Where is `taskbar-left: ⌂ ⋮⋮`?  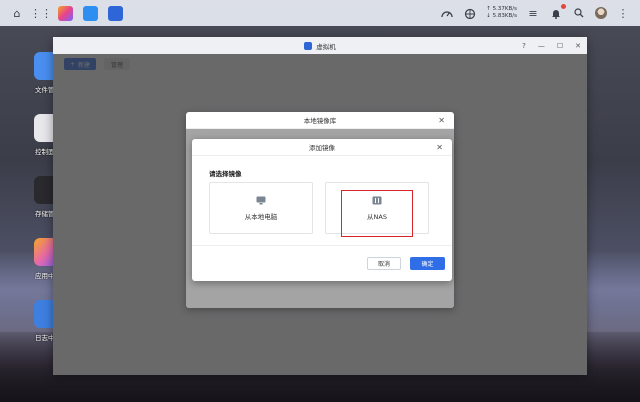 taskbar-left: ⌂ ⋮⋮ is located at coordinates (61, 13).